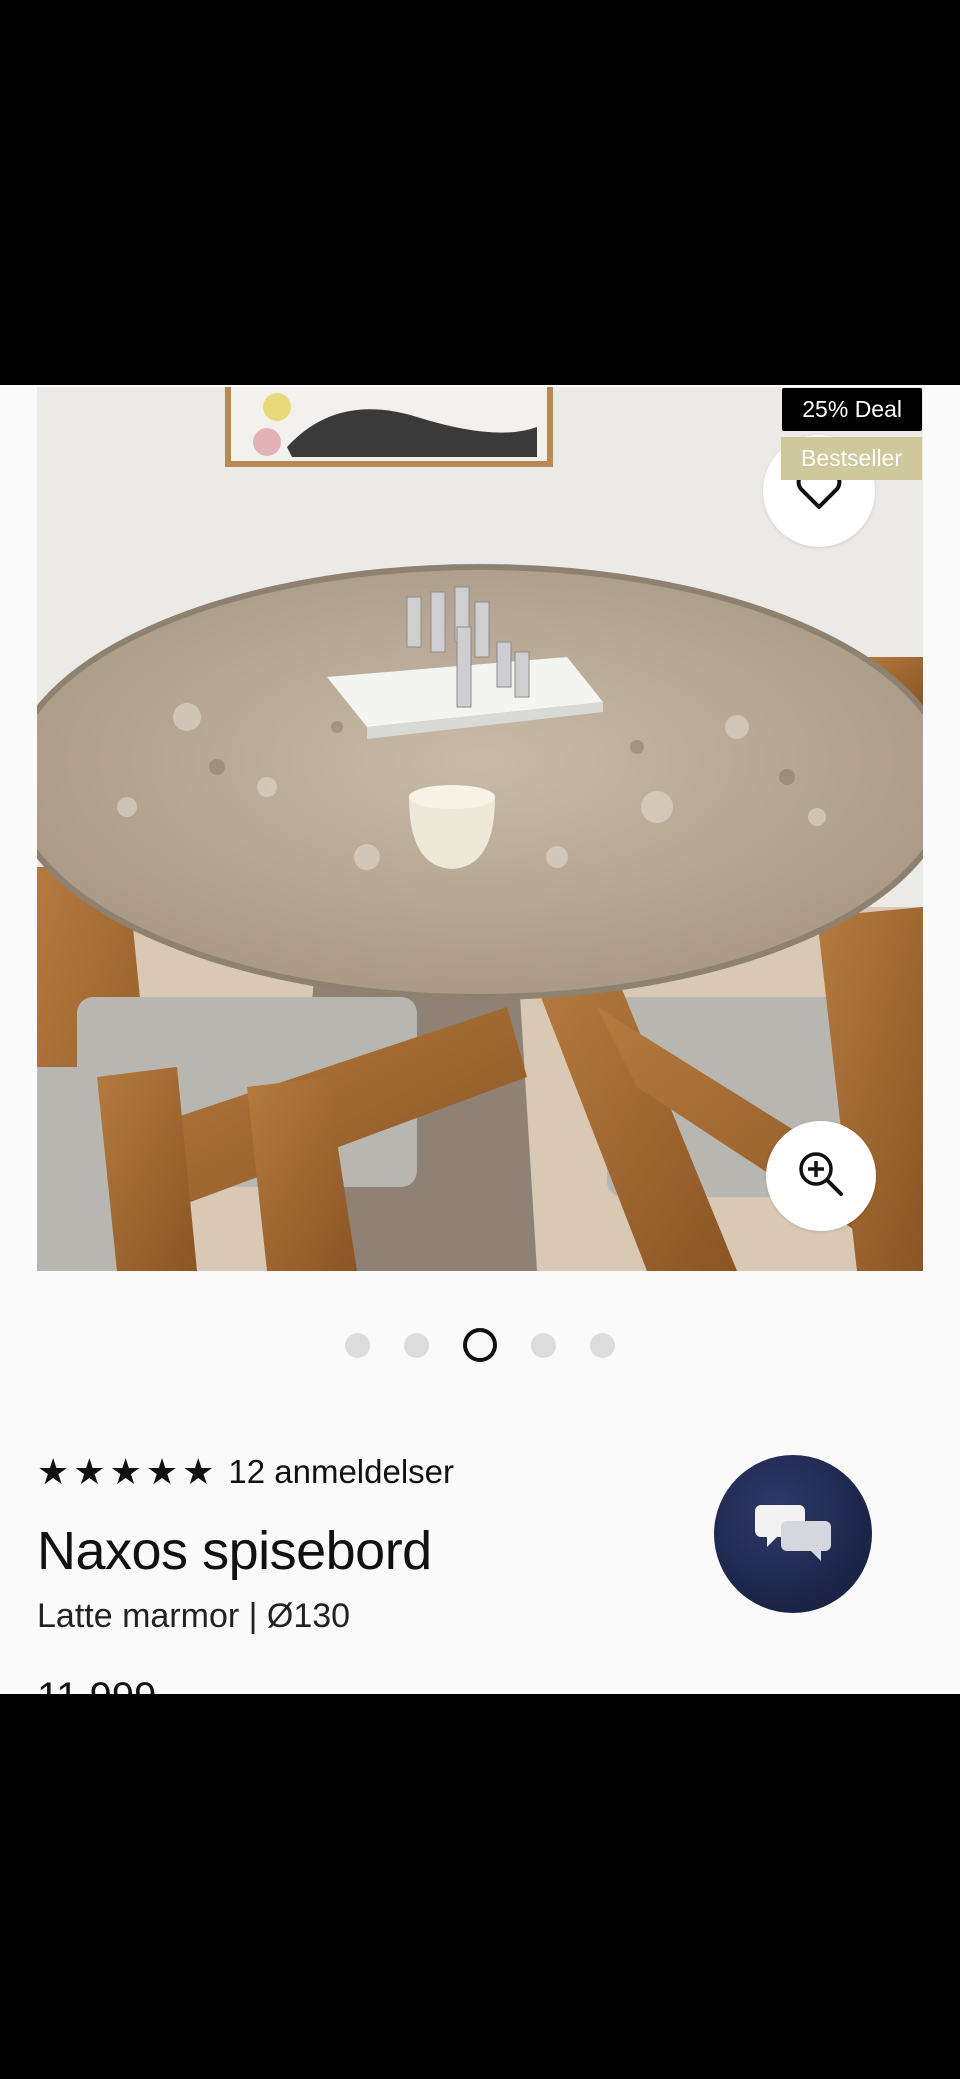 The height and width of the screenshot is (2079, 960). I want to click on review-count: 12 anmeldelser, so click(341, 1472).